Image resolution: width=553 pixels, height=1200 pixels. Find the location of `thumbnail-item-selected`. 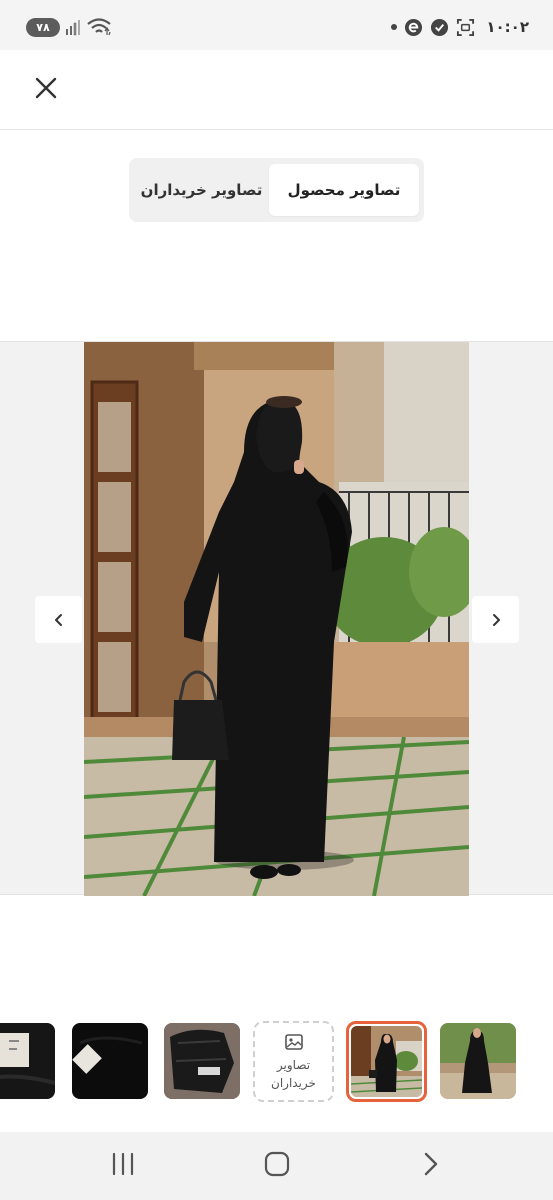

thumbnail-item-selected is located at coordinates (386, 1061).